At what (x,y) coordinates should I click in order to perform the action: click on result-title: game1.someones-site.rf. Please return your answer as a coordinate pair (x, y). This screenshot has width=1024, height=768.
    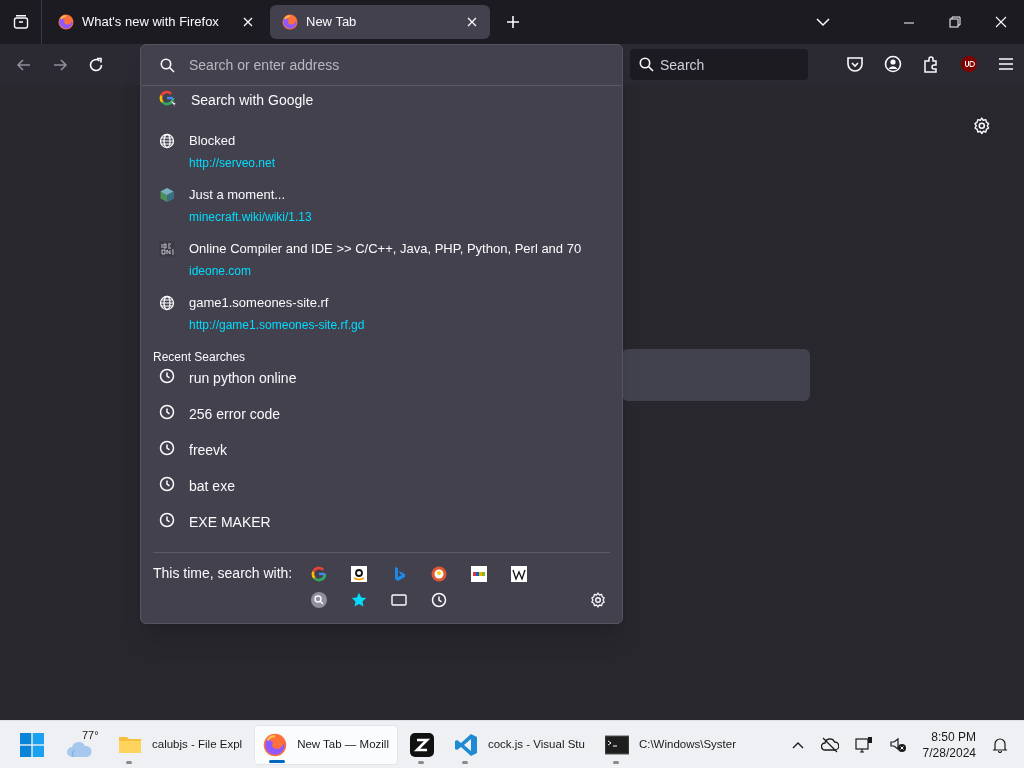
    Looking at the image, I should click on (259, 303).